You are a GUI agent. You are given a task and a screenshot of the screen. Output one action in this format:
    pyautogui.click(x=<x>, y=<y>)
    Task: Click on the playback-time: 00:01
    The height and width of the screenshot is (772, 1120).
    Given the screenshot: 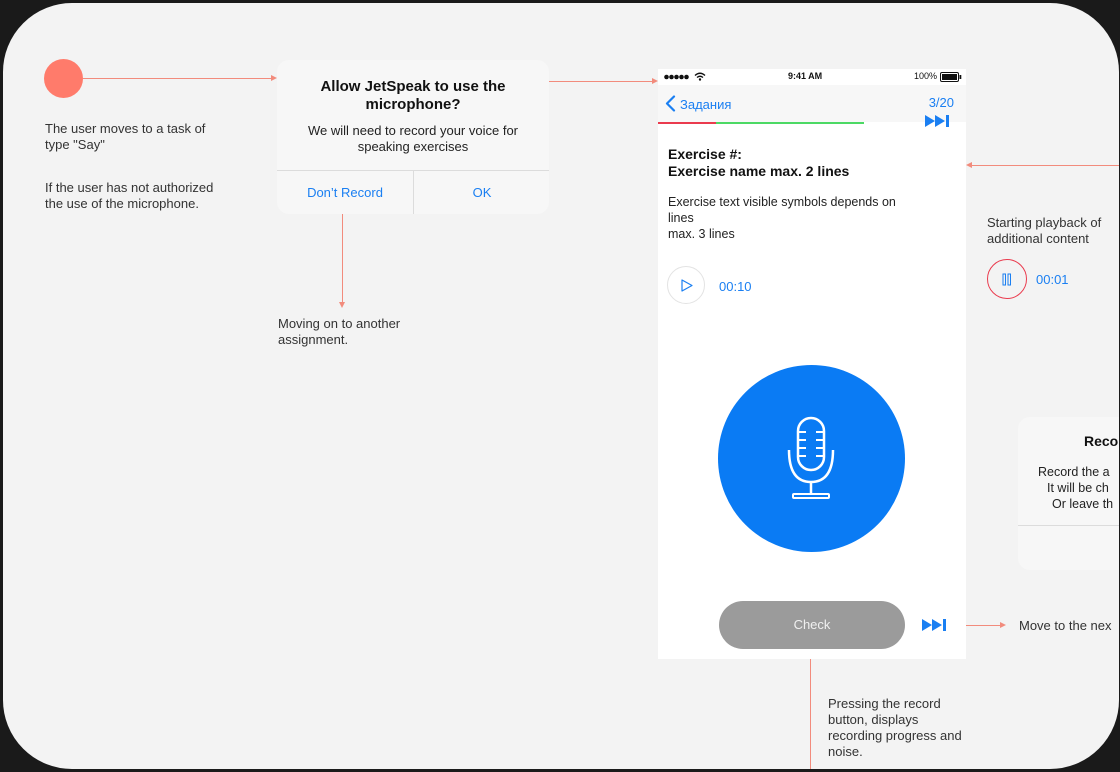 What is the action you would take?
    pyautogui.click(x=1052, y=279)
    